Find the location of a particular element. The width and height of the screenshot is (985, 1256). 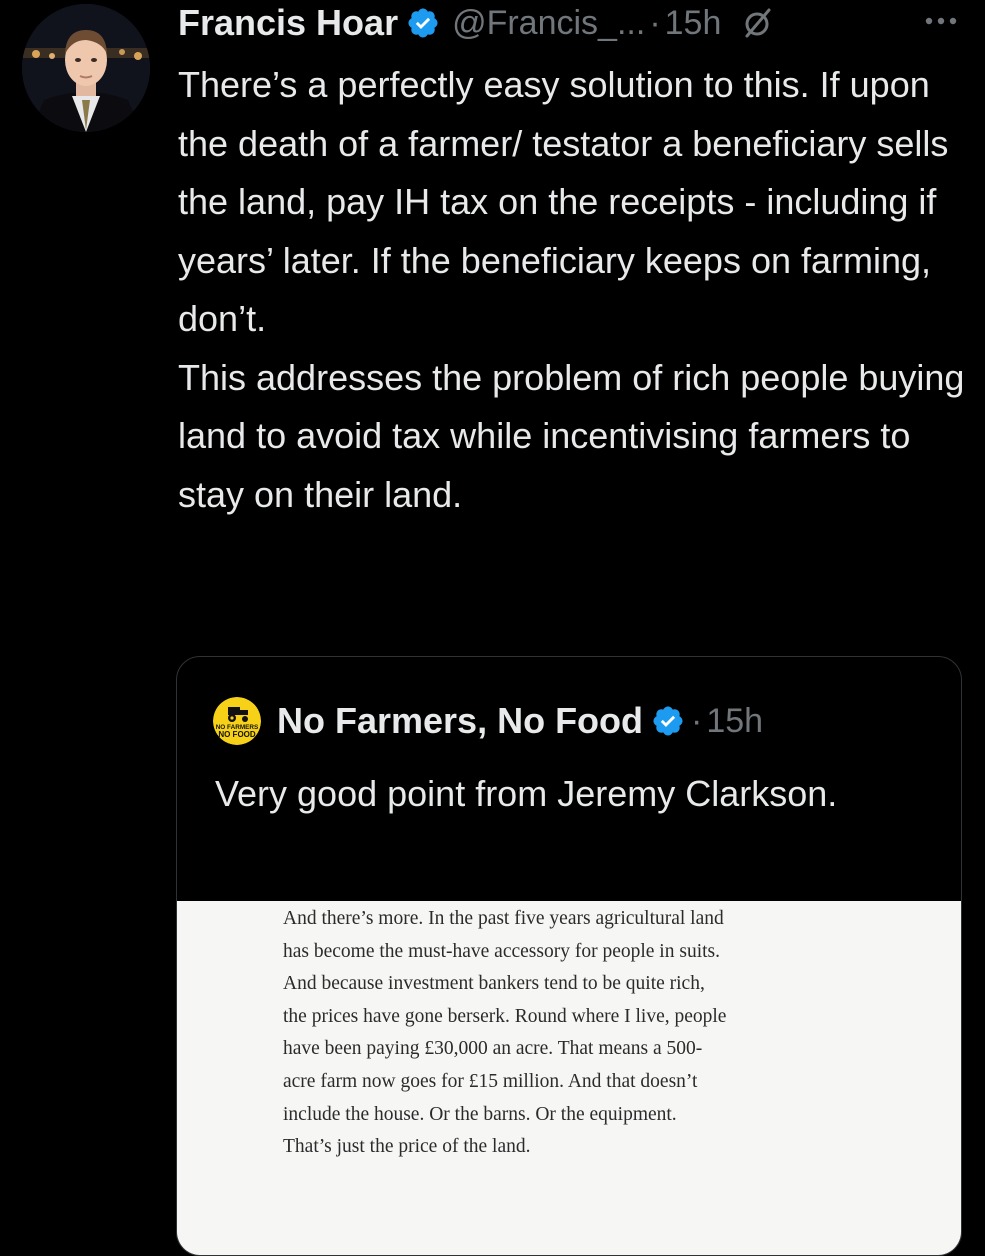

author-avatar is located at coordinates (86, 68).